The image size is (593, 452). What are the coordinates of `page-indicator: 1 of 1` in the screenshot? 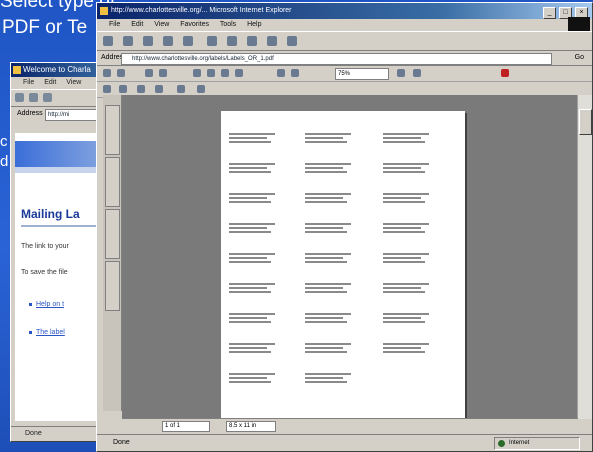 It's located at (186, 426).